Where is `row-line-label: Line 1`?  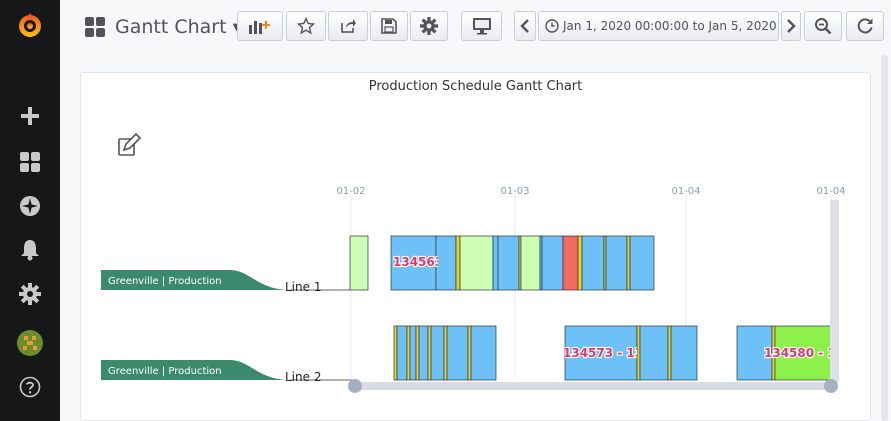
row-line-label: Line 1 is located at coordinates (303, 287).